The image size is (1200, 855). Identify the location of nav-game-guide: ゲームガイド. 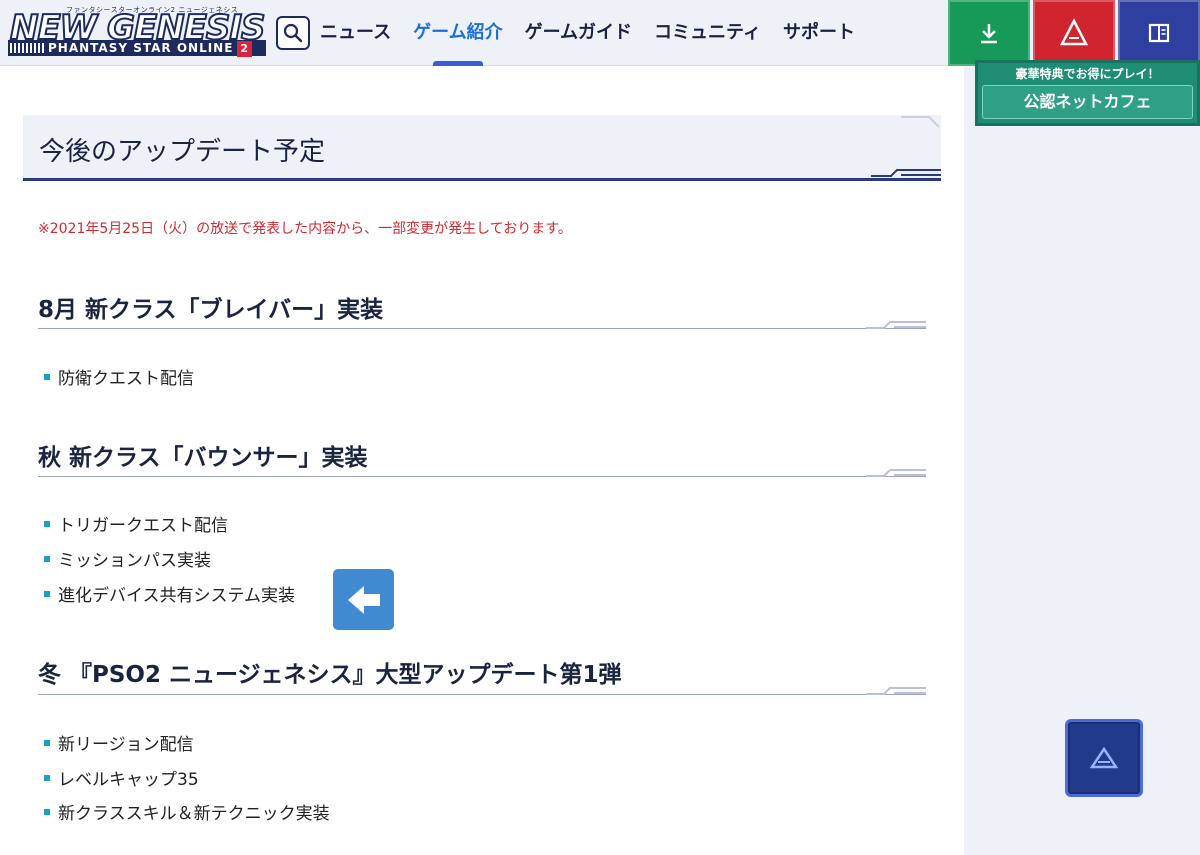
(578, 33).